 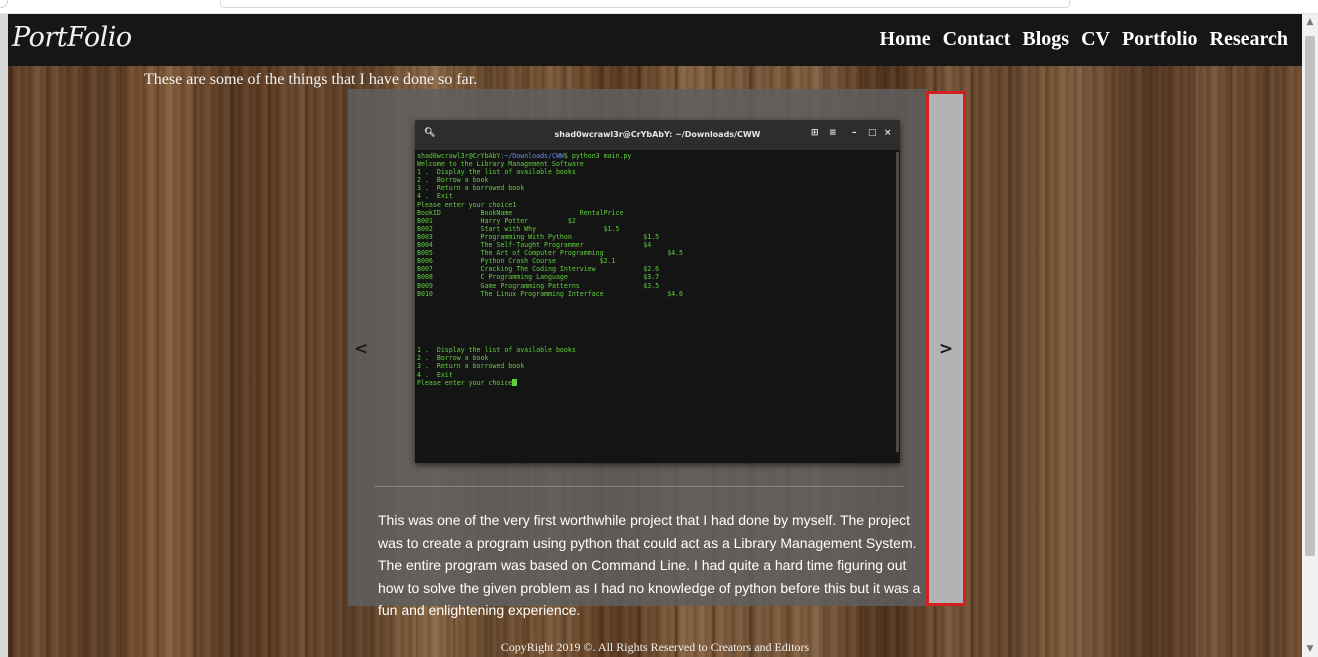 I want to click on close-icon: ×, so click(x=888, y=133).